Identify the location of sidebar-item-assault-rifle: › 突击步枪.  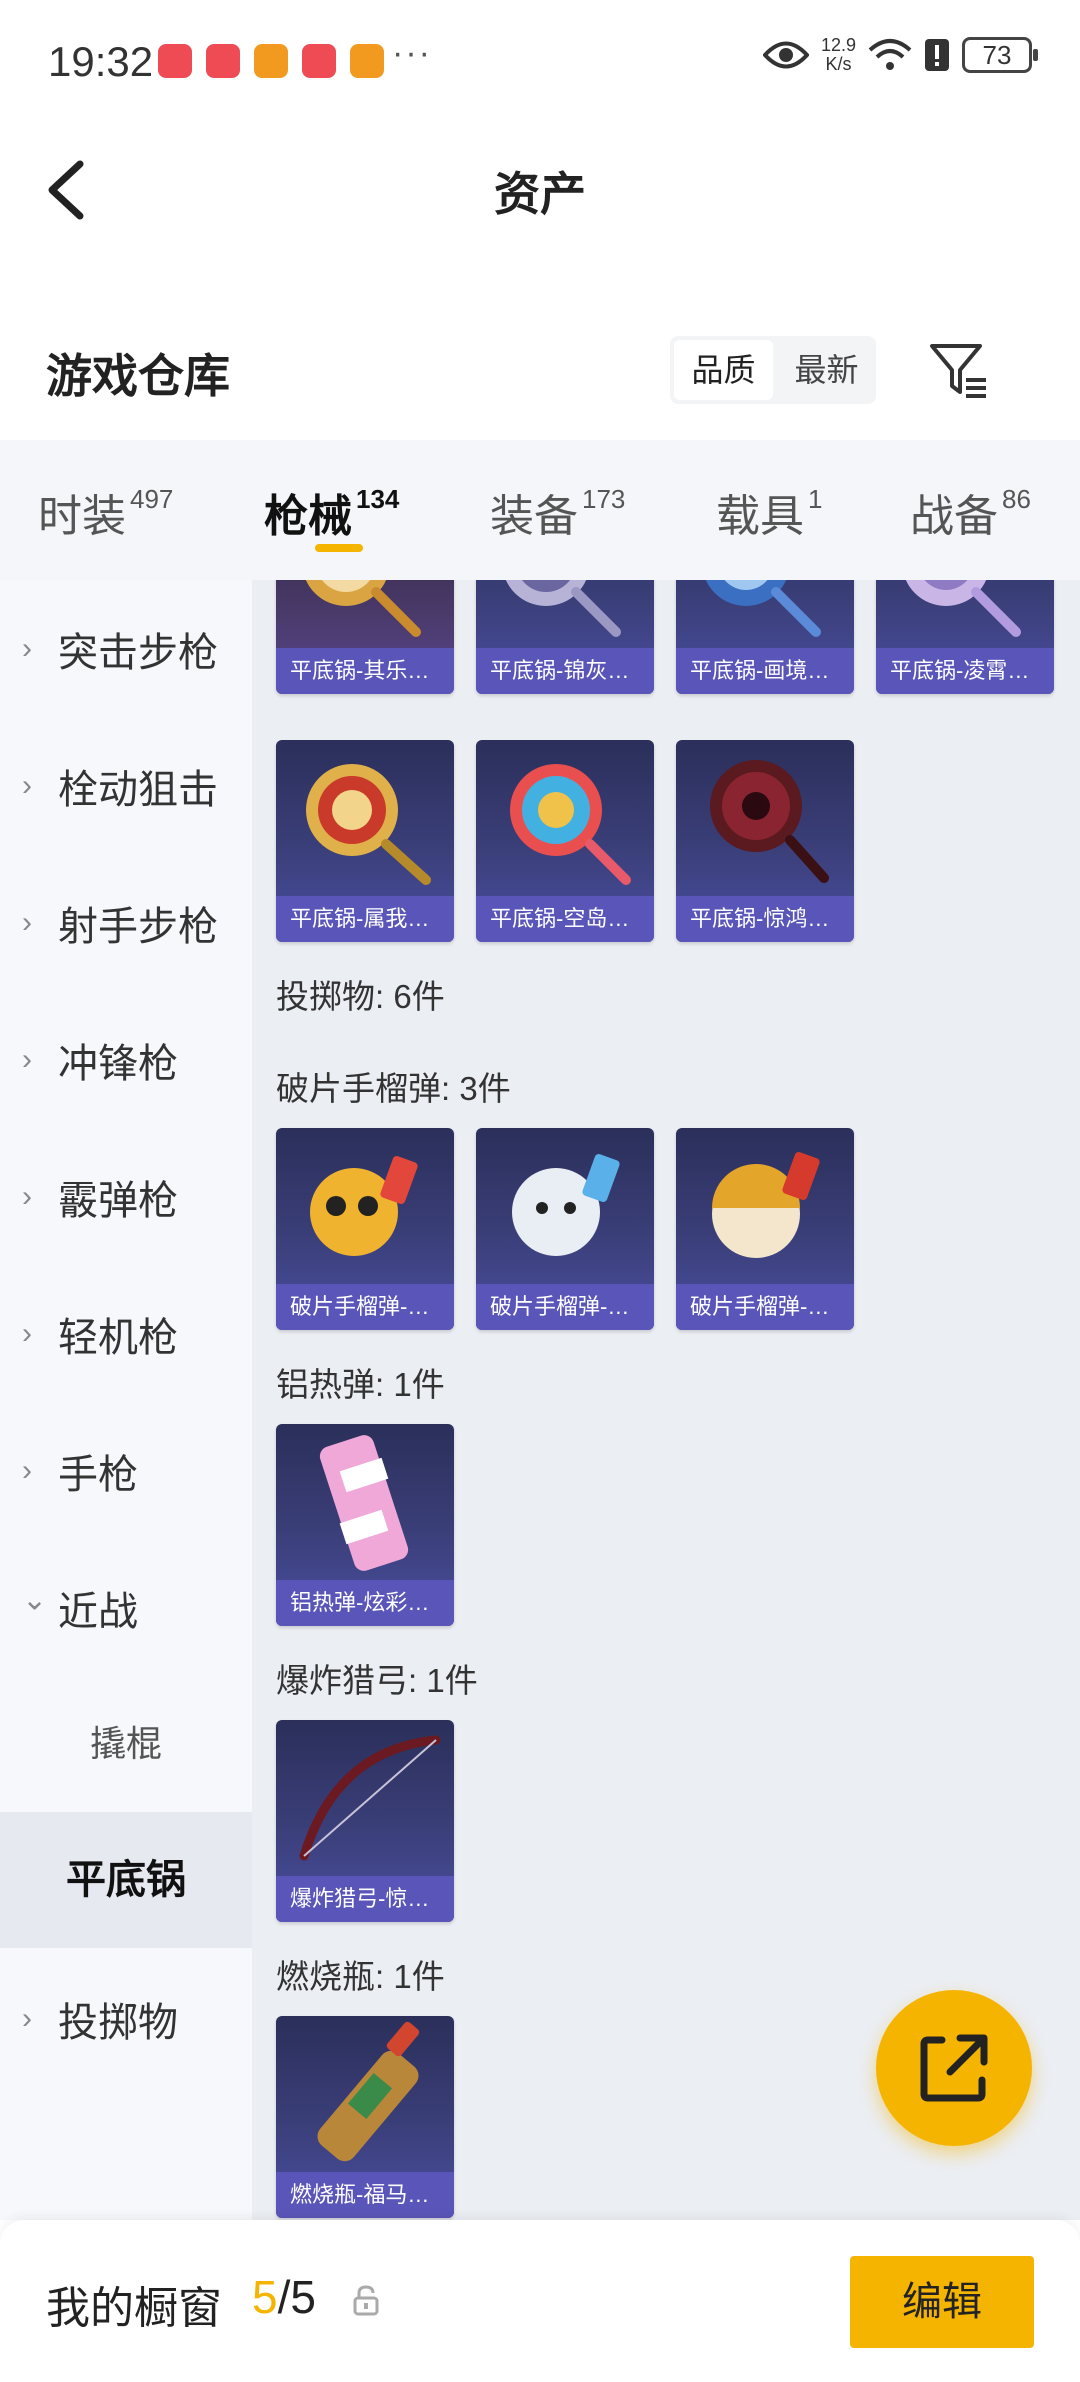
(126, 649).